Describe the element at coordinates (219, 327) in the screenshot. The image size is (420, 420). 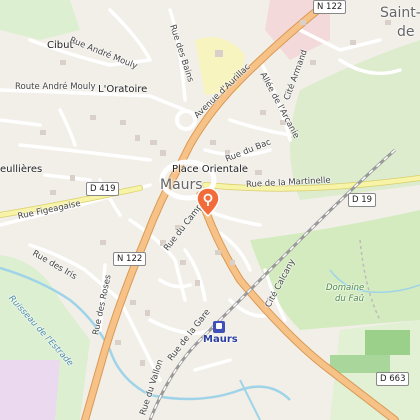
I see `train-station-icon` at that location.